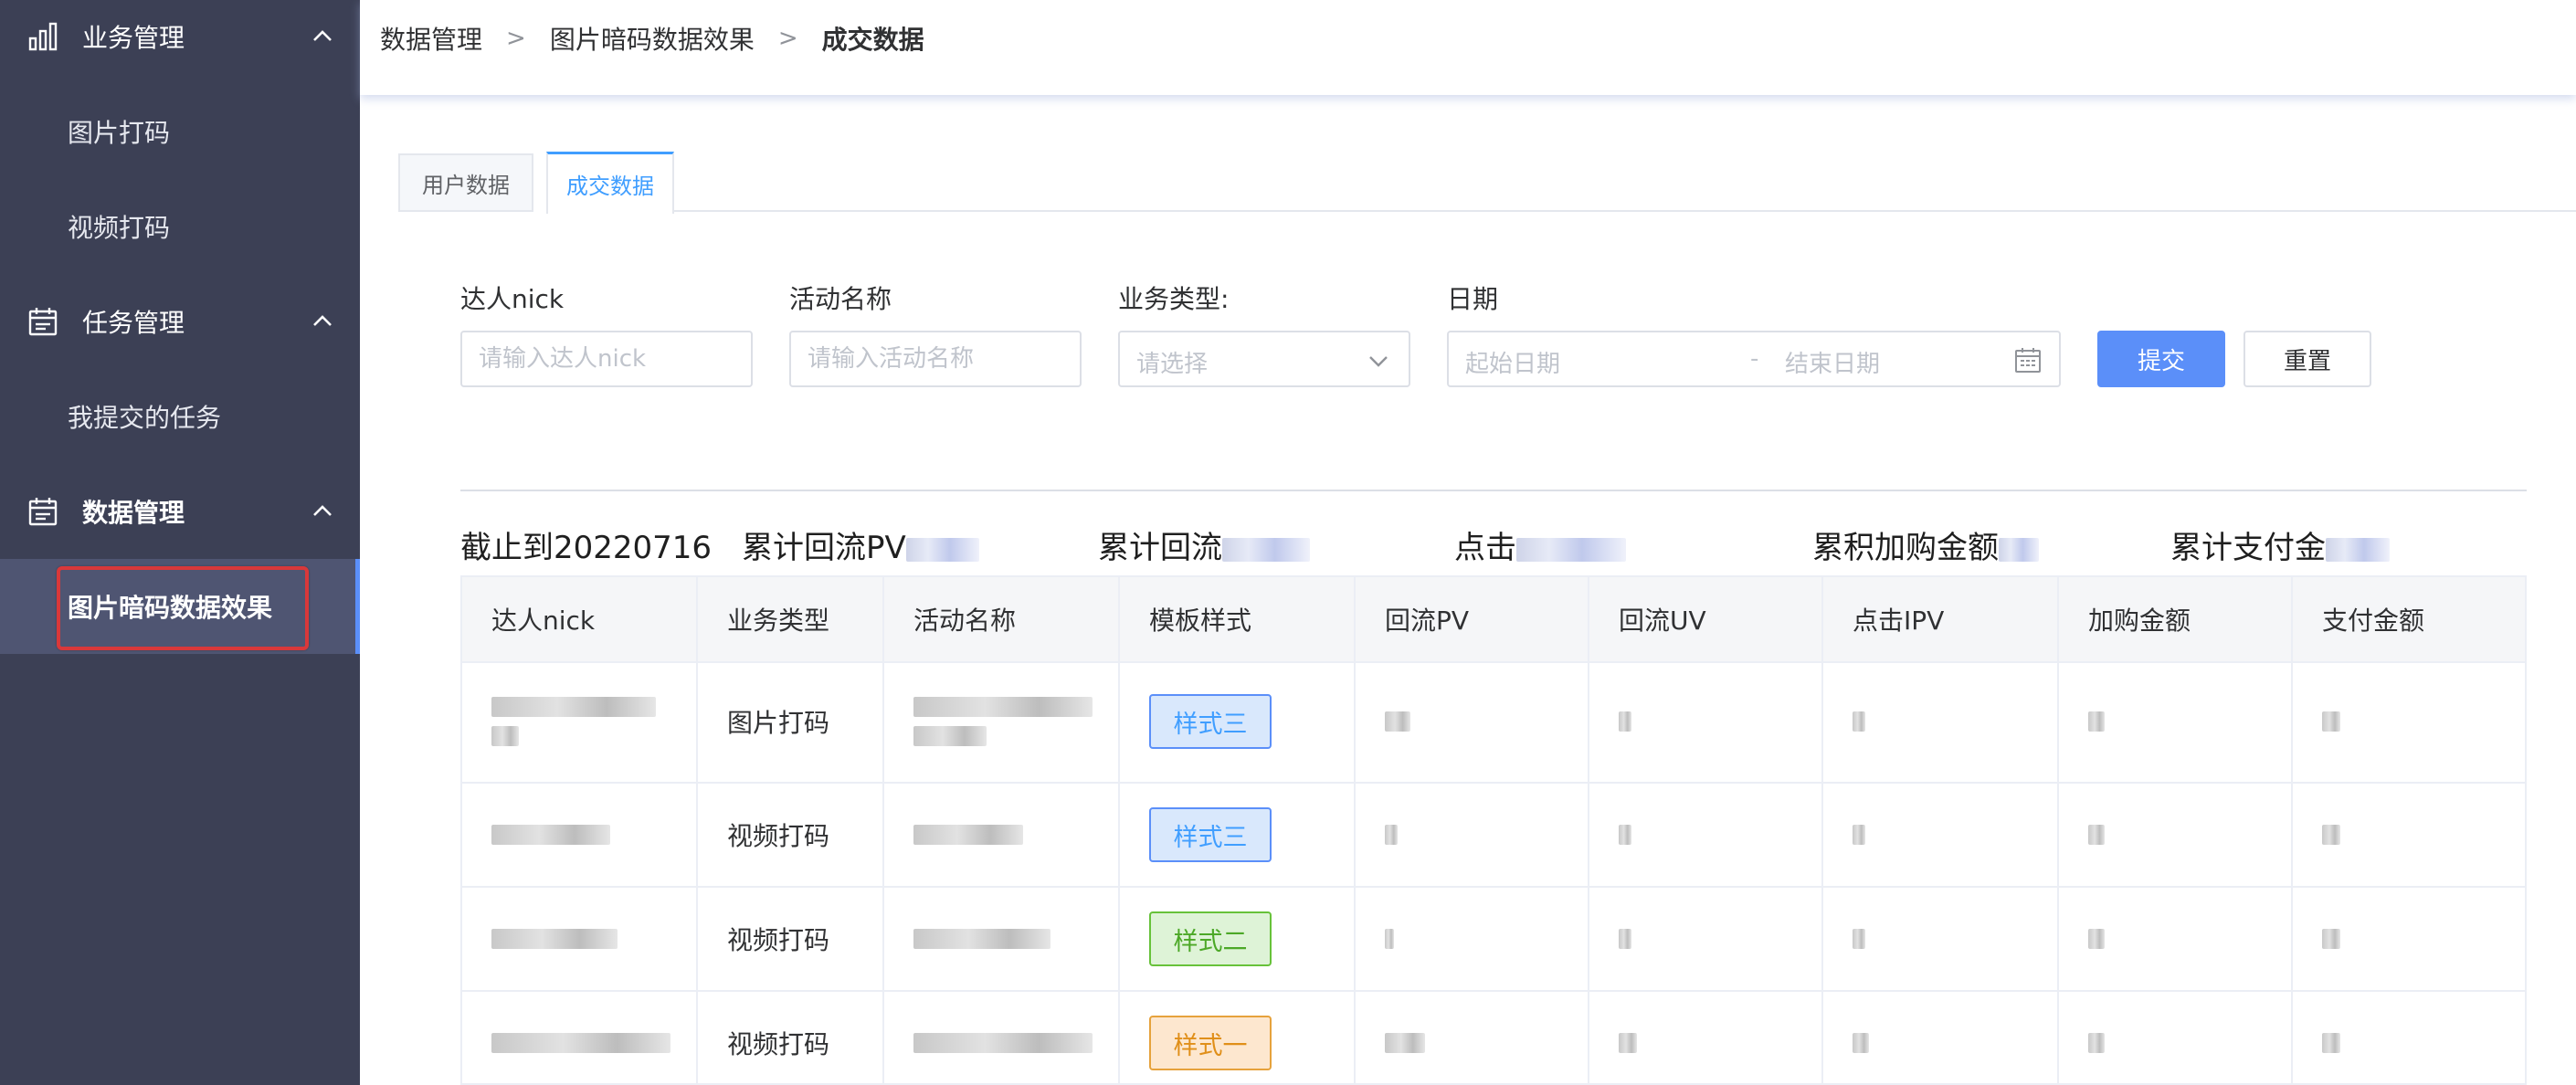  I want to click on sidebar-group-label: 任务管理, so click(133, 323).